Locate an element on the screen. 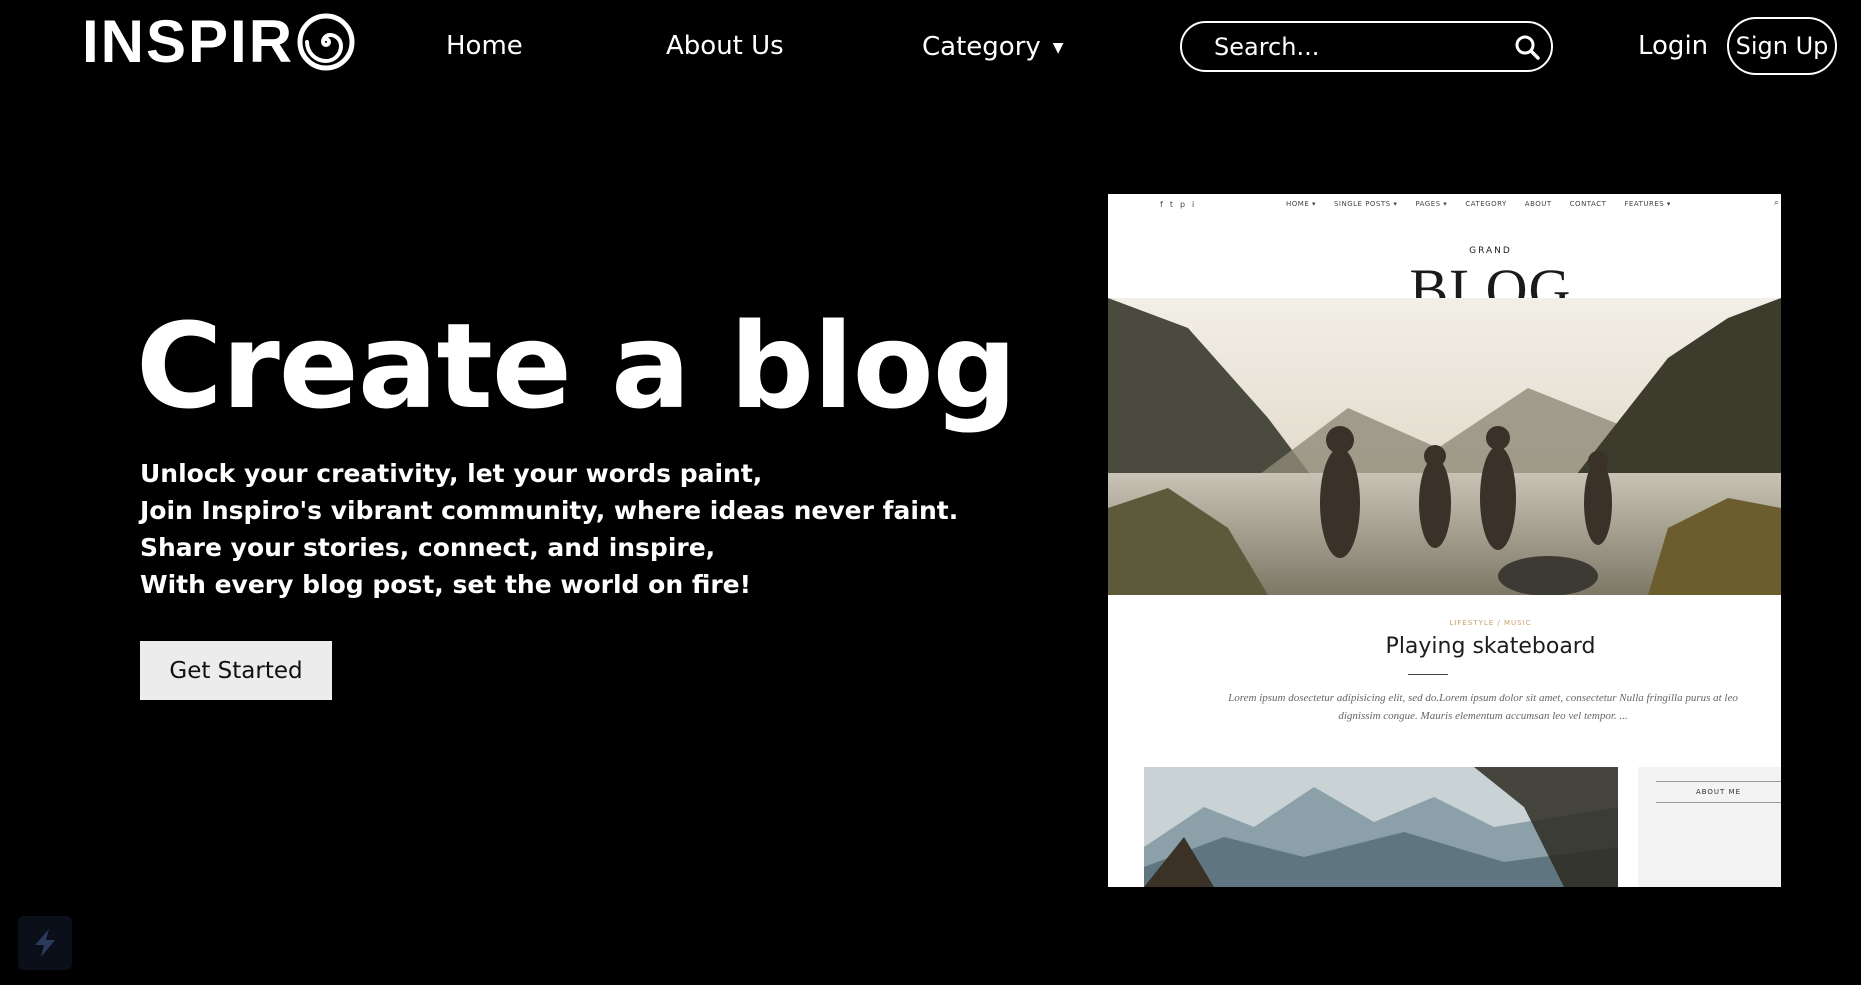 The width and height of the screenshot is (1861, 985). preview-menu-item: ABOUT is located at coordinates (1538, 204).